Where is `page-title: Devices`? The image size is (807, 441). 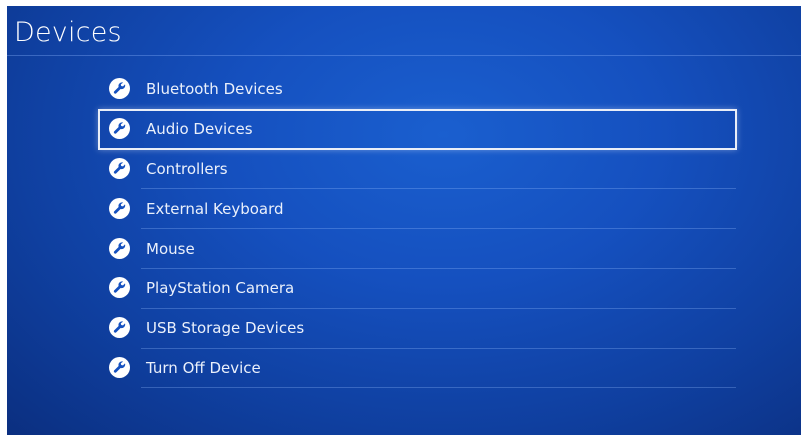
page-title: Devices is located at coordinates (68, 32).